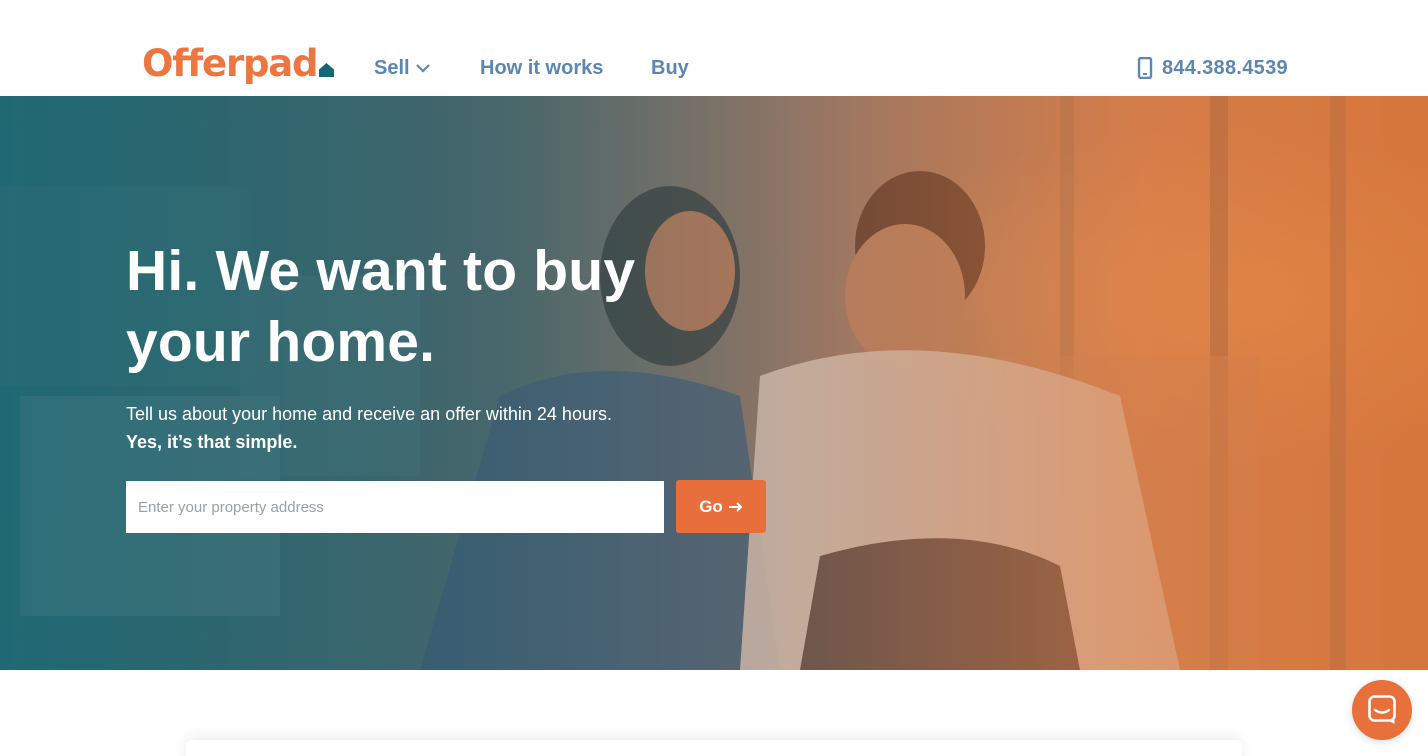  I want to click on nav-sell-label: Sell, so click(392, 68).